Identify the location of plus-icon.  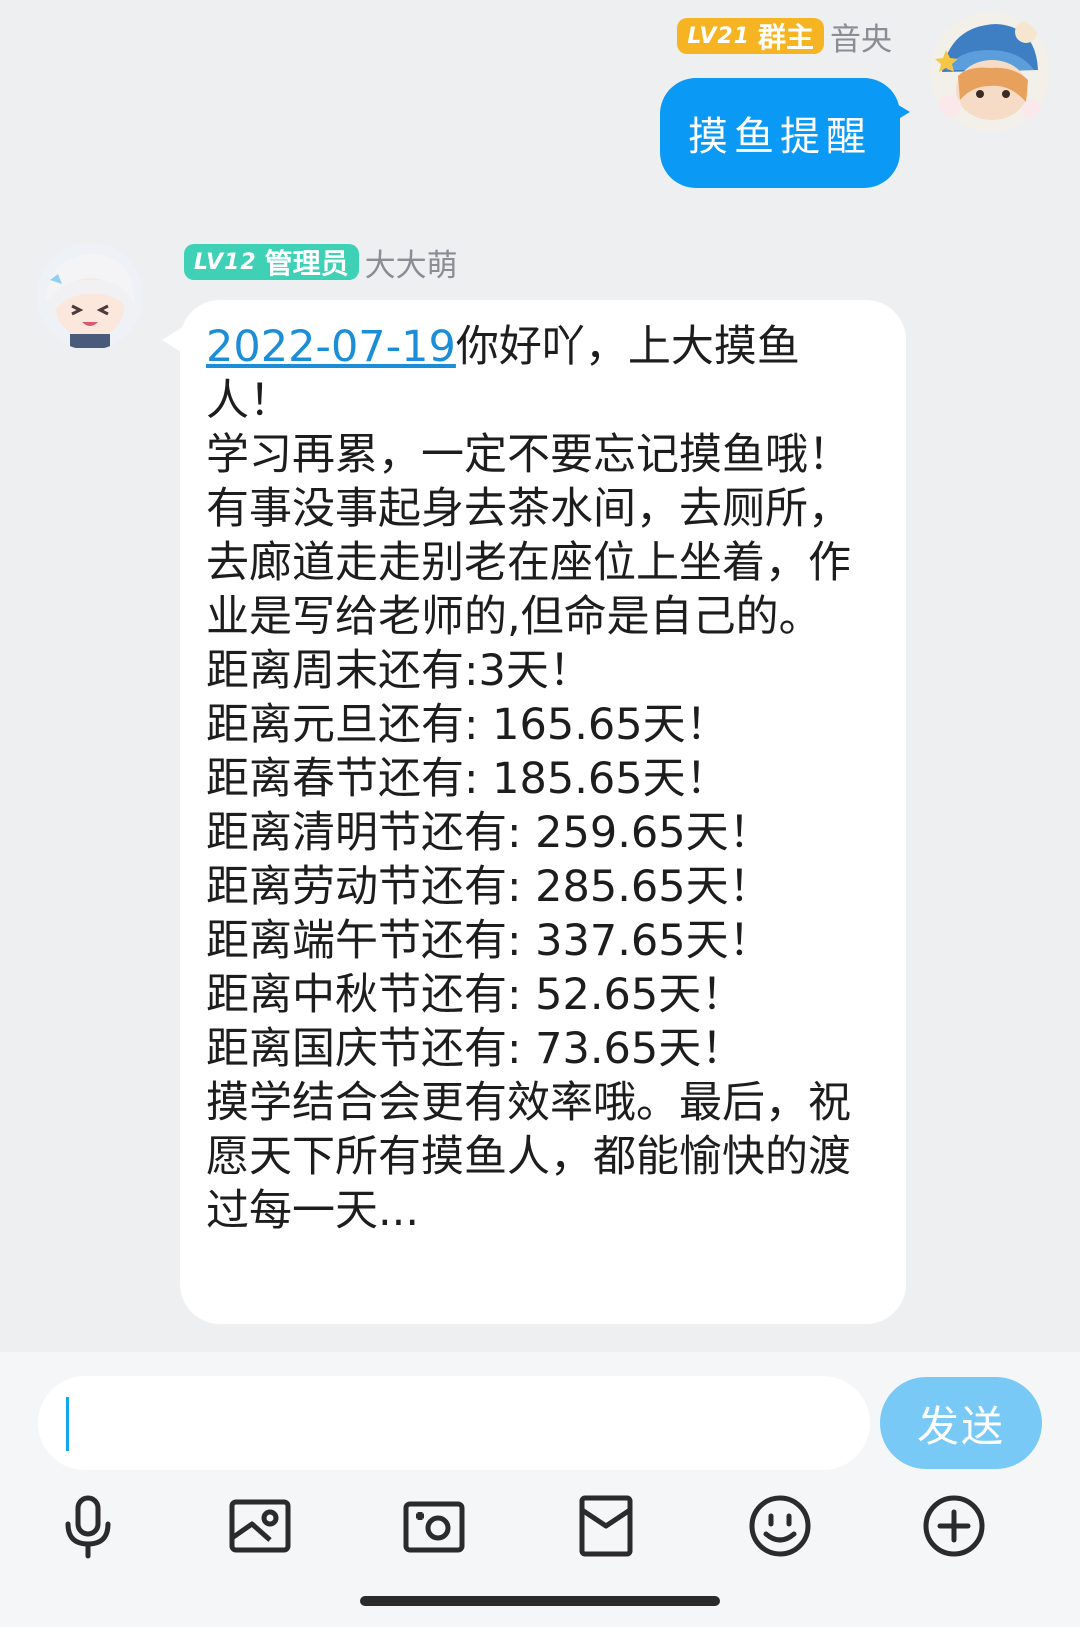
(954, 1526).